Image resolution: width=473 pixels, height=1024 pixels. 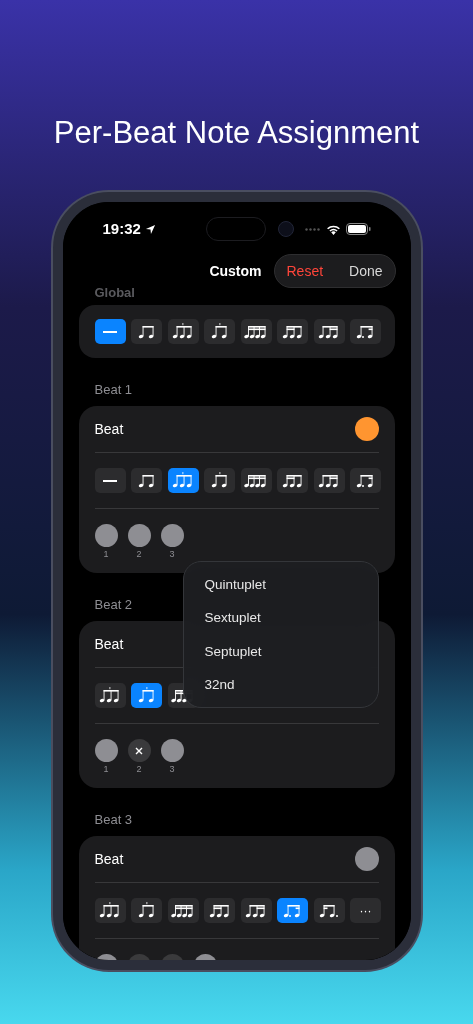 I want to click on reset-button: Reset, so click(x=305, y=271).